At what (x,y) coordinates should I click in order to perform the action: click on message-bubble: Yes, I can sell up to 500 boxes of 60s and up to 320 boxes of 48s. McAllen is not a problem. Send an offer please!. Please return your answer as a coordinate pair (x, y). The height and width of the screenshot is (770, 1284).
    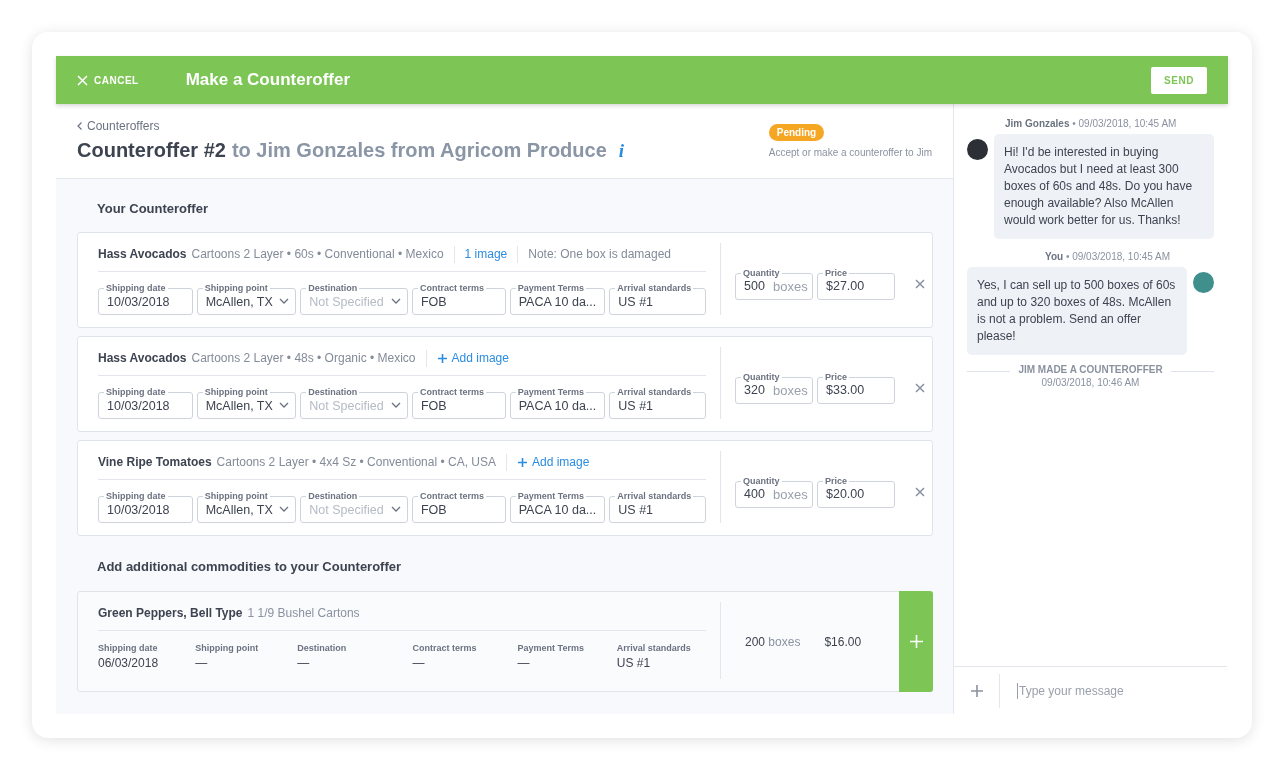
    Looking at the image, I should click on (1077, 311).